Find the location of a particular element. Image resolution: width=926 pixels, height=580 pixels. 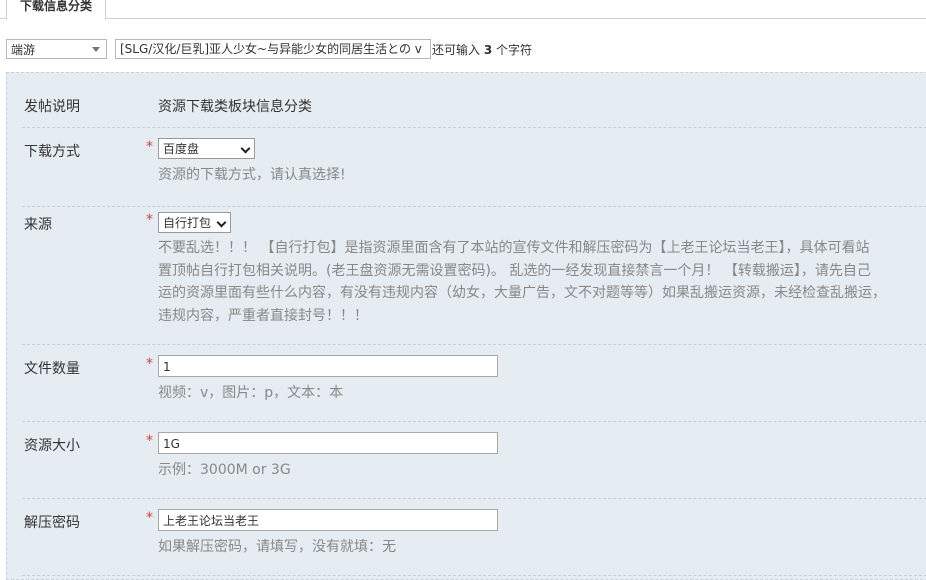

subject-input: [SLG/汉化/巨乳]亚人少女~与异能少女的同居生活との v is located at coordinates (273, 49).